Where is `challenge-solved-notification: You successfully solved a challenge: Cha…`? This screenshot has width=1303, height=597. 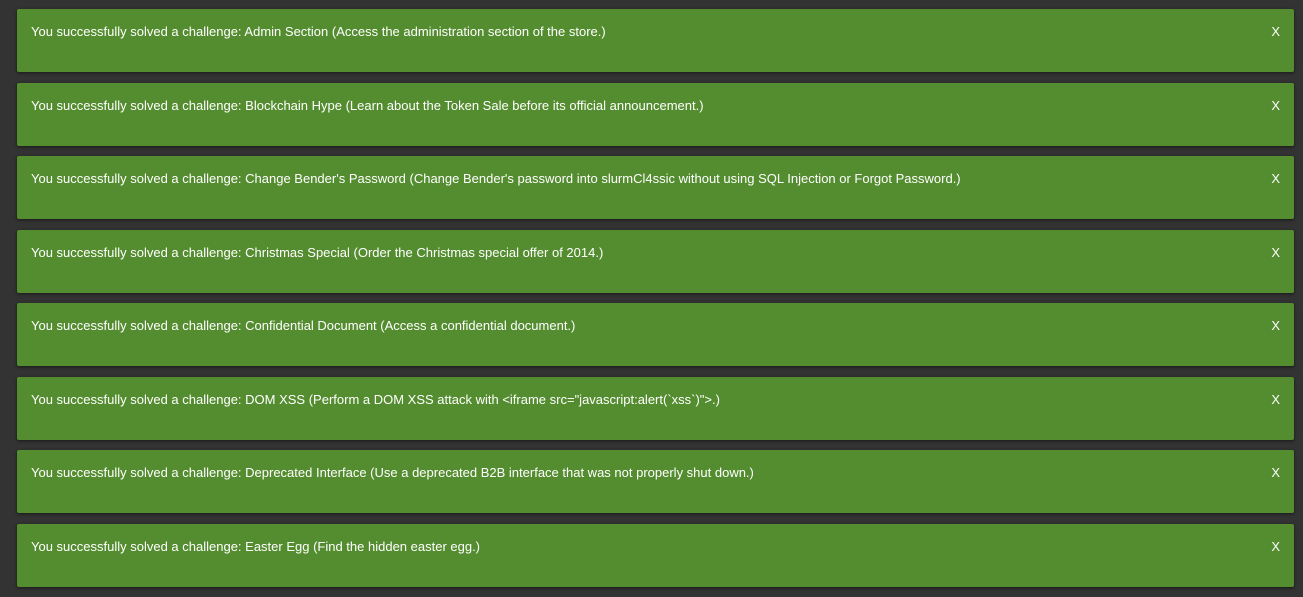 challenge-solved-notification: You successfully solved a challenge: Cha… is located at coordinates (655, 187).